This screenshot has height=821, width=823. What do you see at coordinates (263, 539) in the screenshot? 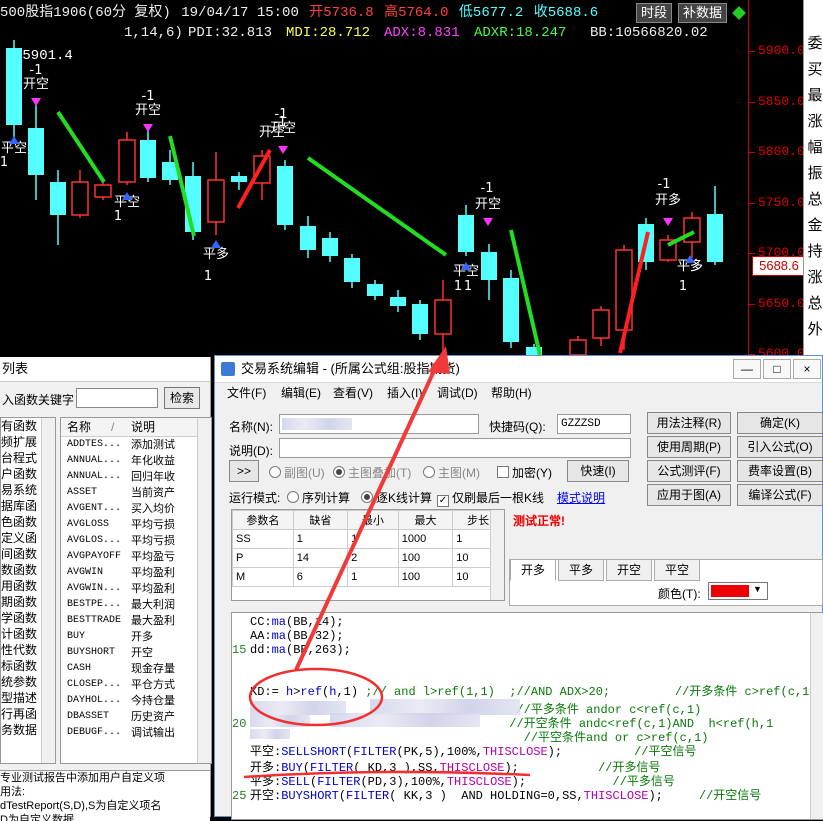
I see `param-cell: SS` at bounding box center [263, 539].